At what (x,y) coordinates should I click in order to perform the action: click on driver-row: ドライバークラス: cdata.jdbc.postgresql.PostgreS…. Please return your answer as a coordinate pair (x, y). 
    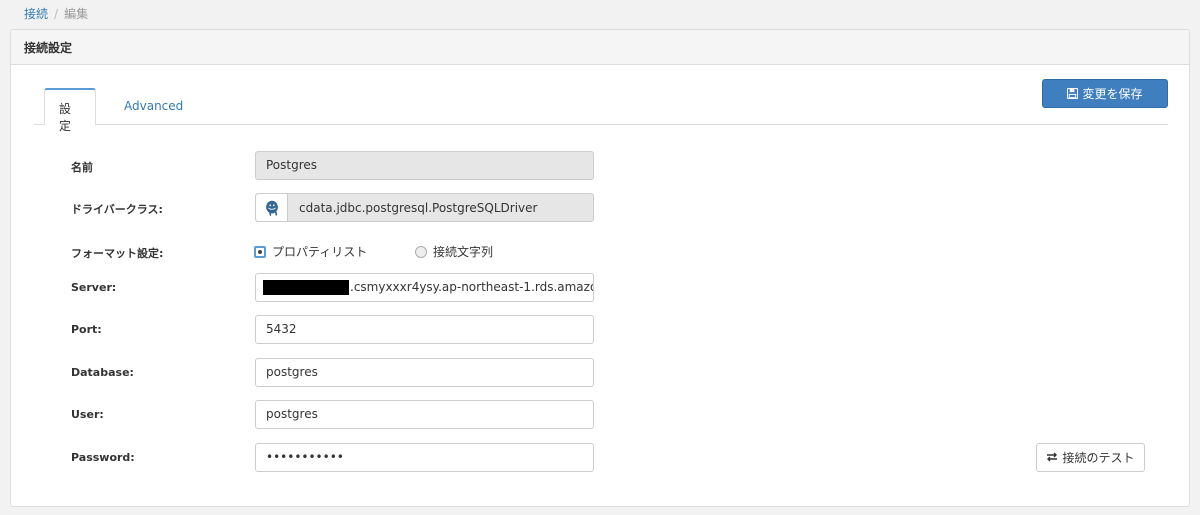
    Looking at the image, I should click on (601, 208).